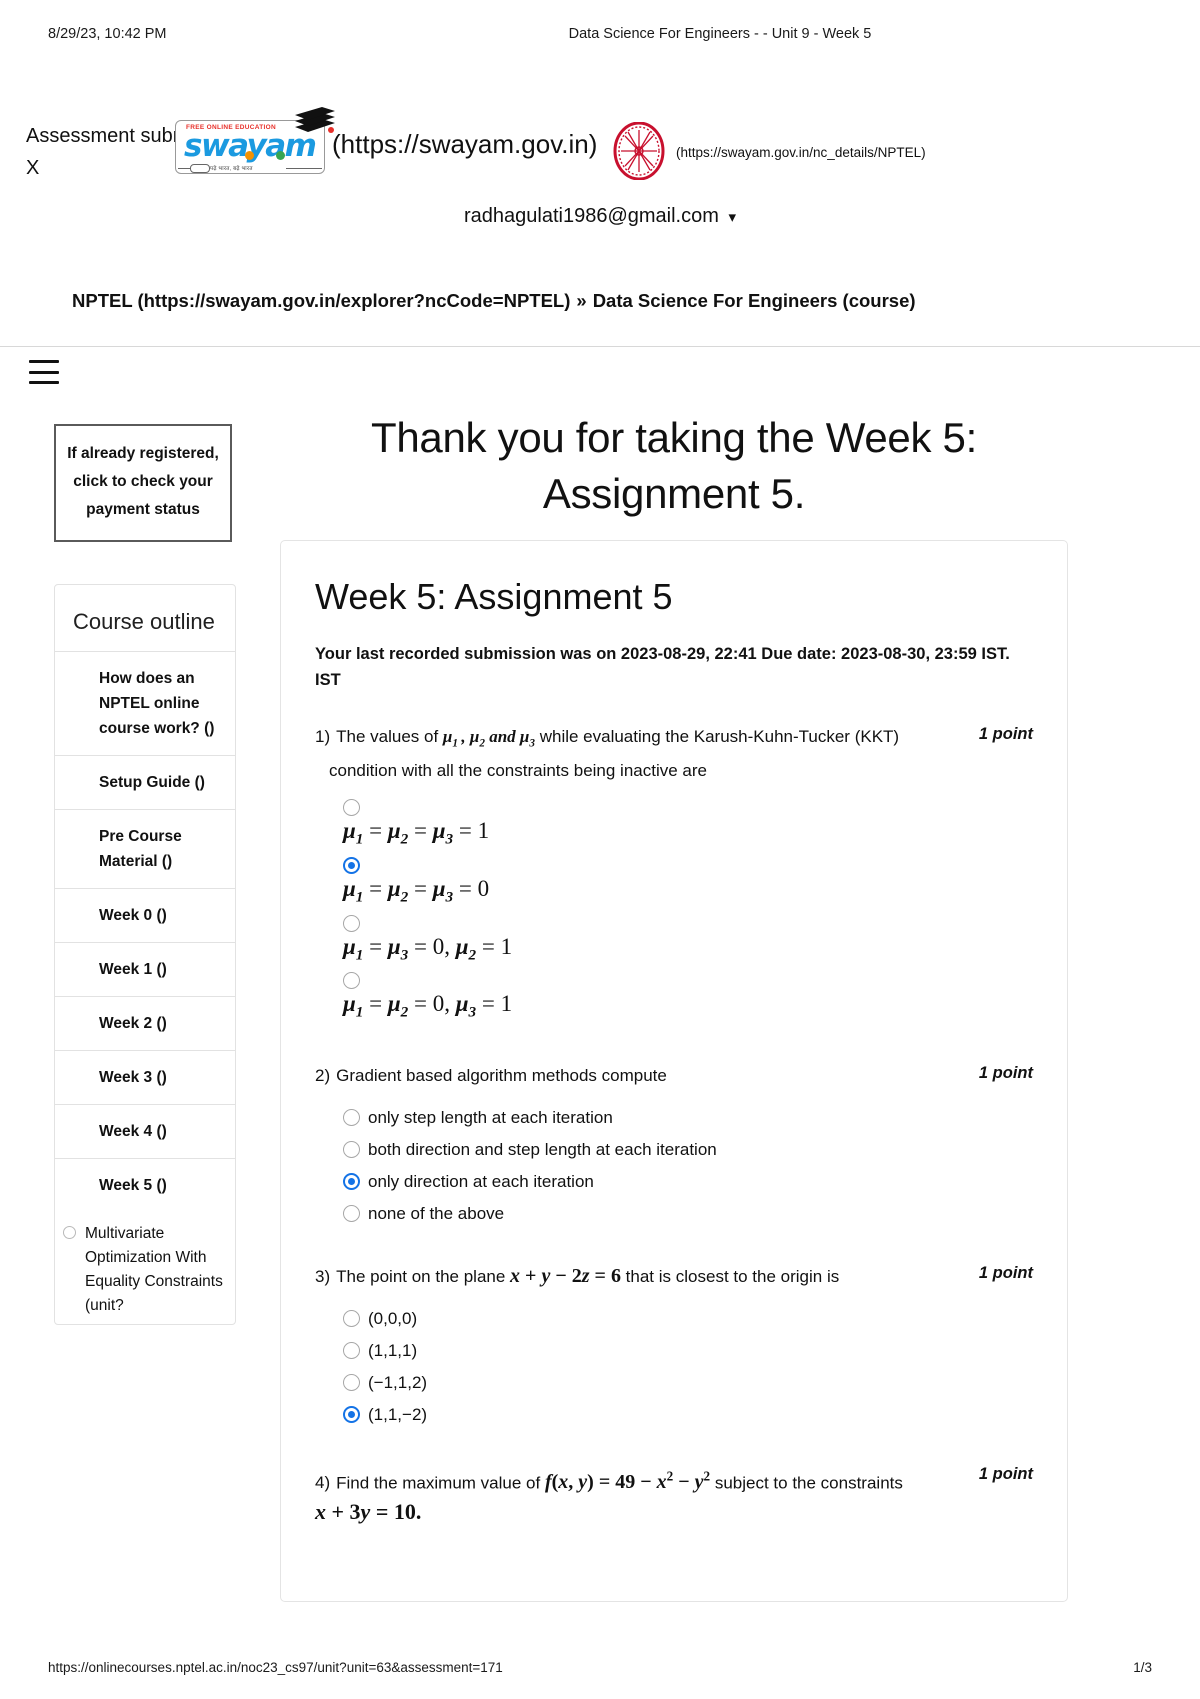 The image size is (1200, 1699). Describe the element at coordinates (730, 1276) in the screenshot. I see `question-3-text-after: that is closest to the origin is` at that location.